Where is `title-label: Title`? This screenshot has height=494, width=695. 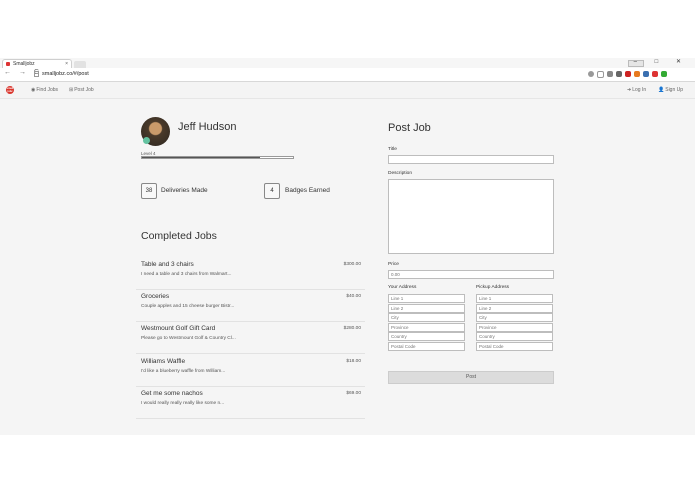 title-label: Title is located at coordinates (392, 149).